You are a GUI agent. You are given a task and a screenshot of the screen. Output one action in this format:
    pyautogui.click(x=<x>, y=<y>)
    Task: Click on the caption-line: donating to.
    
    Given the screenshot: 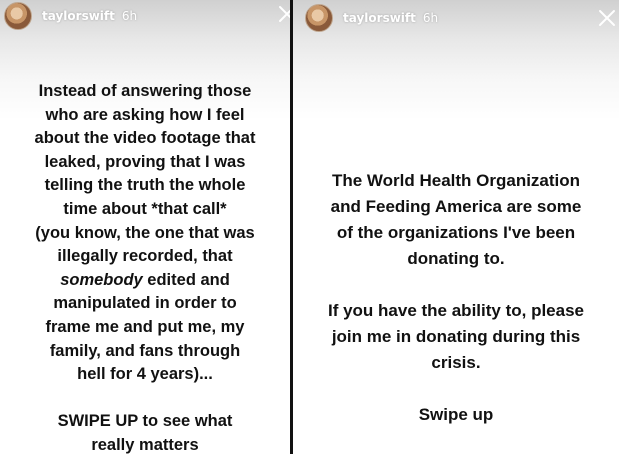 What is the action you would take?
    pyautogui.click(x=456, y=258)
    